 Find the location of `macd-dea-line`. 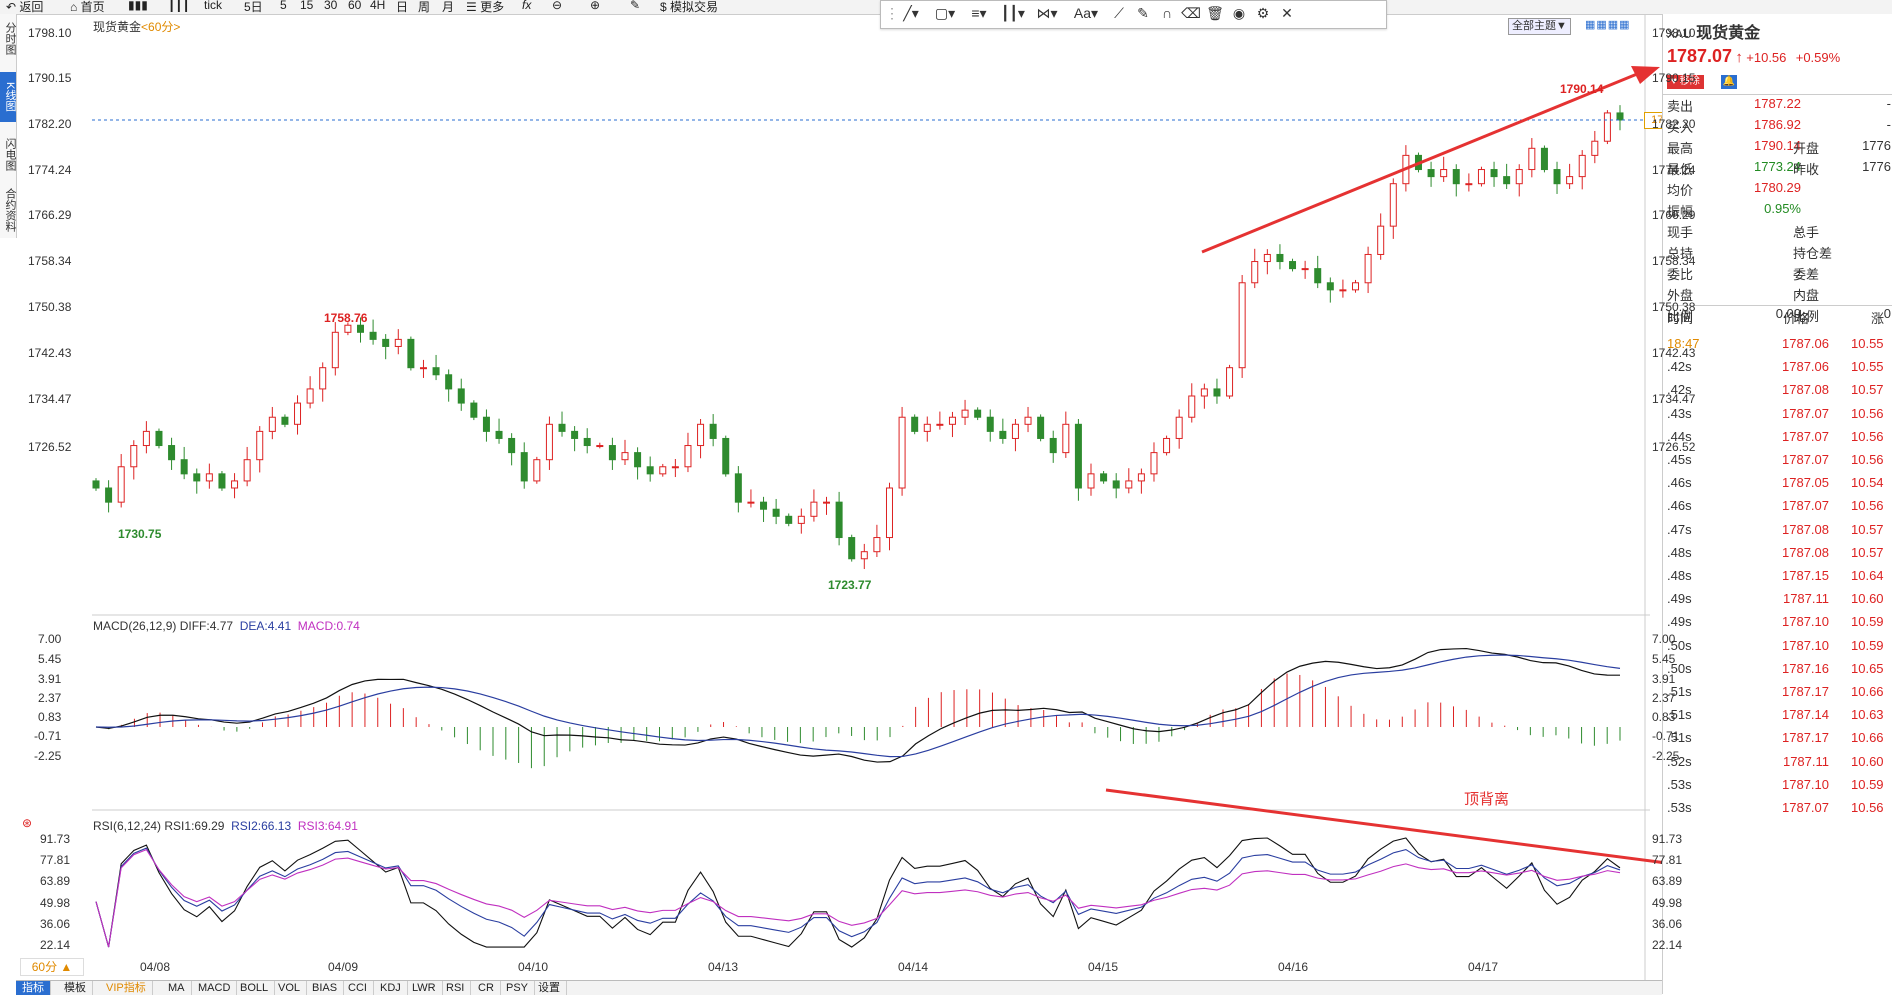

macd-dea-line is located at coordinates (858, 706).